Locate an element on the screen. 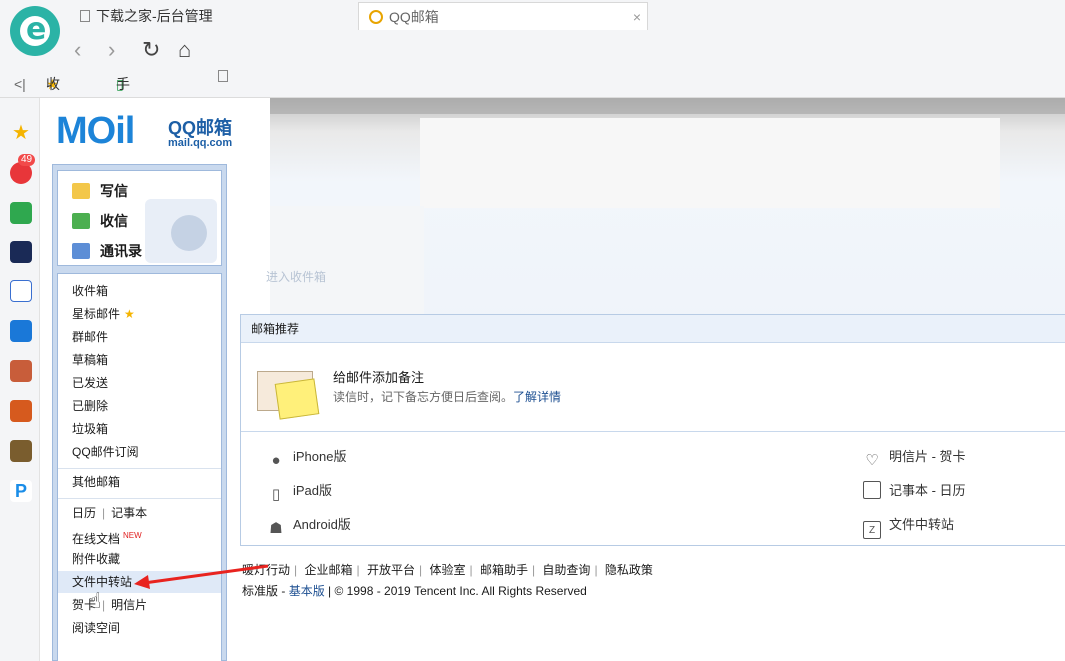  calendar-icon is located at coordinates (872, 490).